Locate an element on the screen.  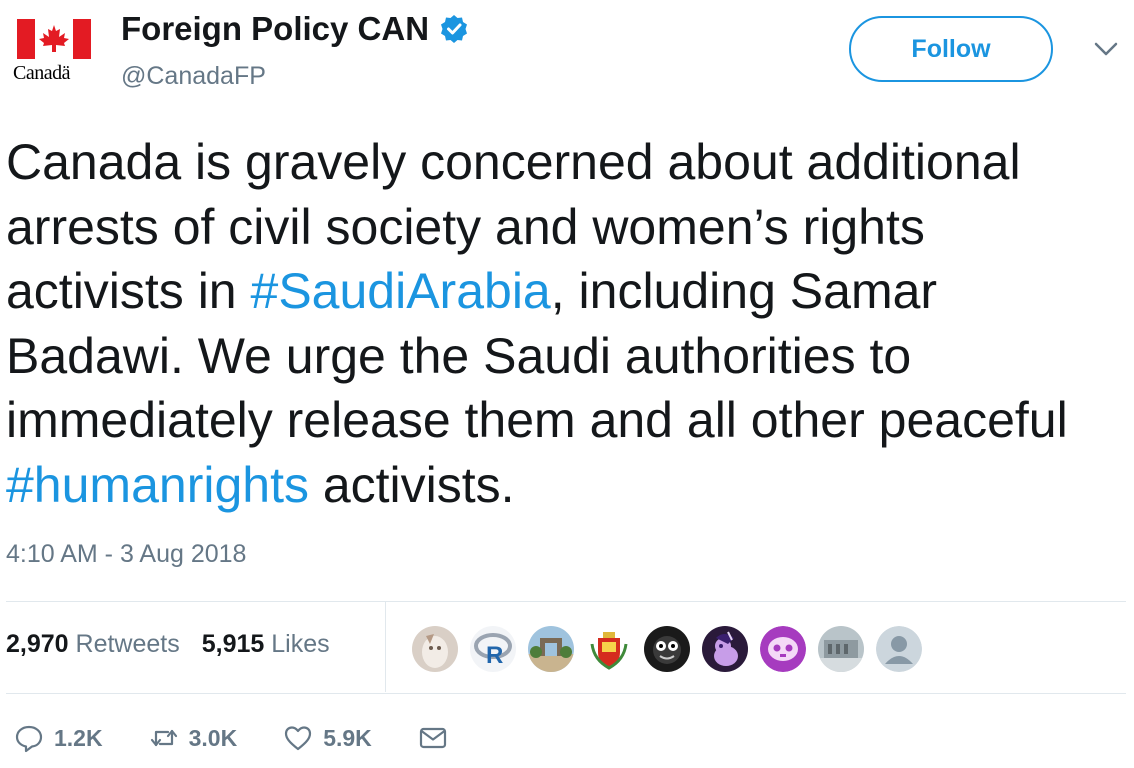
follow-button: Follow is located at coordinates (951, 49).